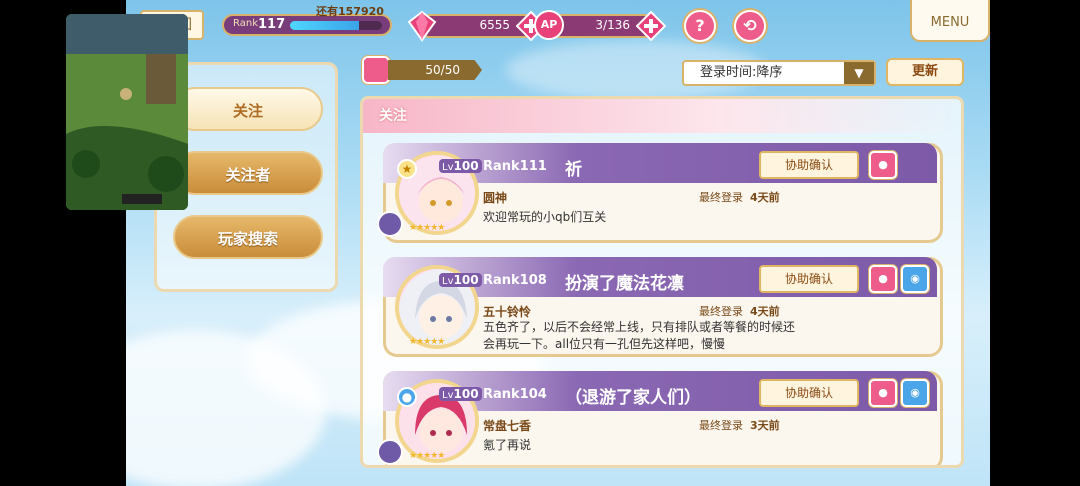  What do you see at coordinates (507, 426) in the screenshot?
I see `character-name: 常盘七香` at bounding box center [507, 426].